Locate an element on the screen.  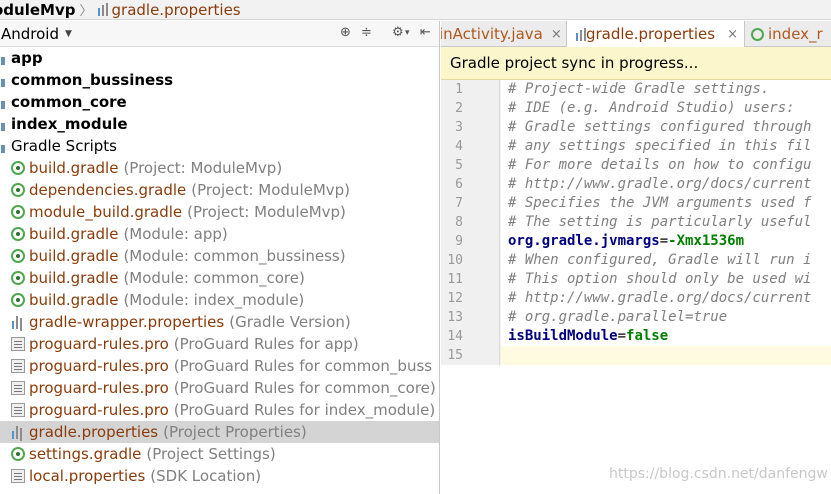
tree-file-item: build.gradle (Module: app) is located at coordinates (219, 234).